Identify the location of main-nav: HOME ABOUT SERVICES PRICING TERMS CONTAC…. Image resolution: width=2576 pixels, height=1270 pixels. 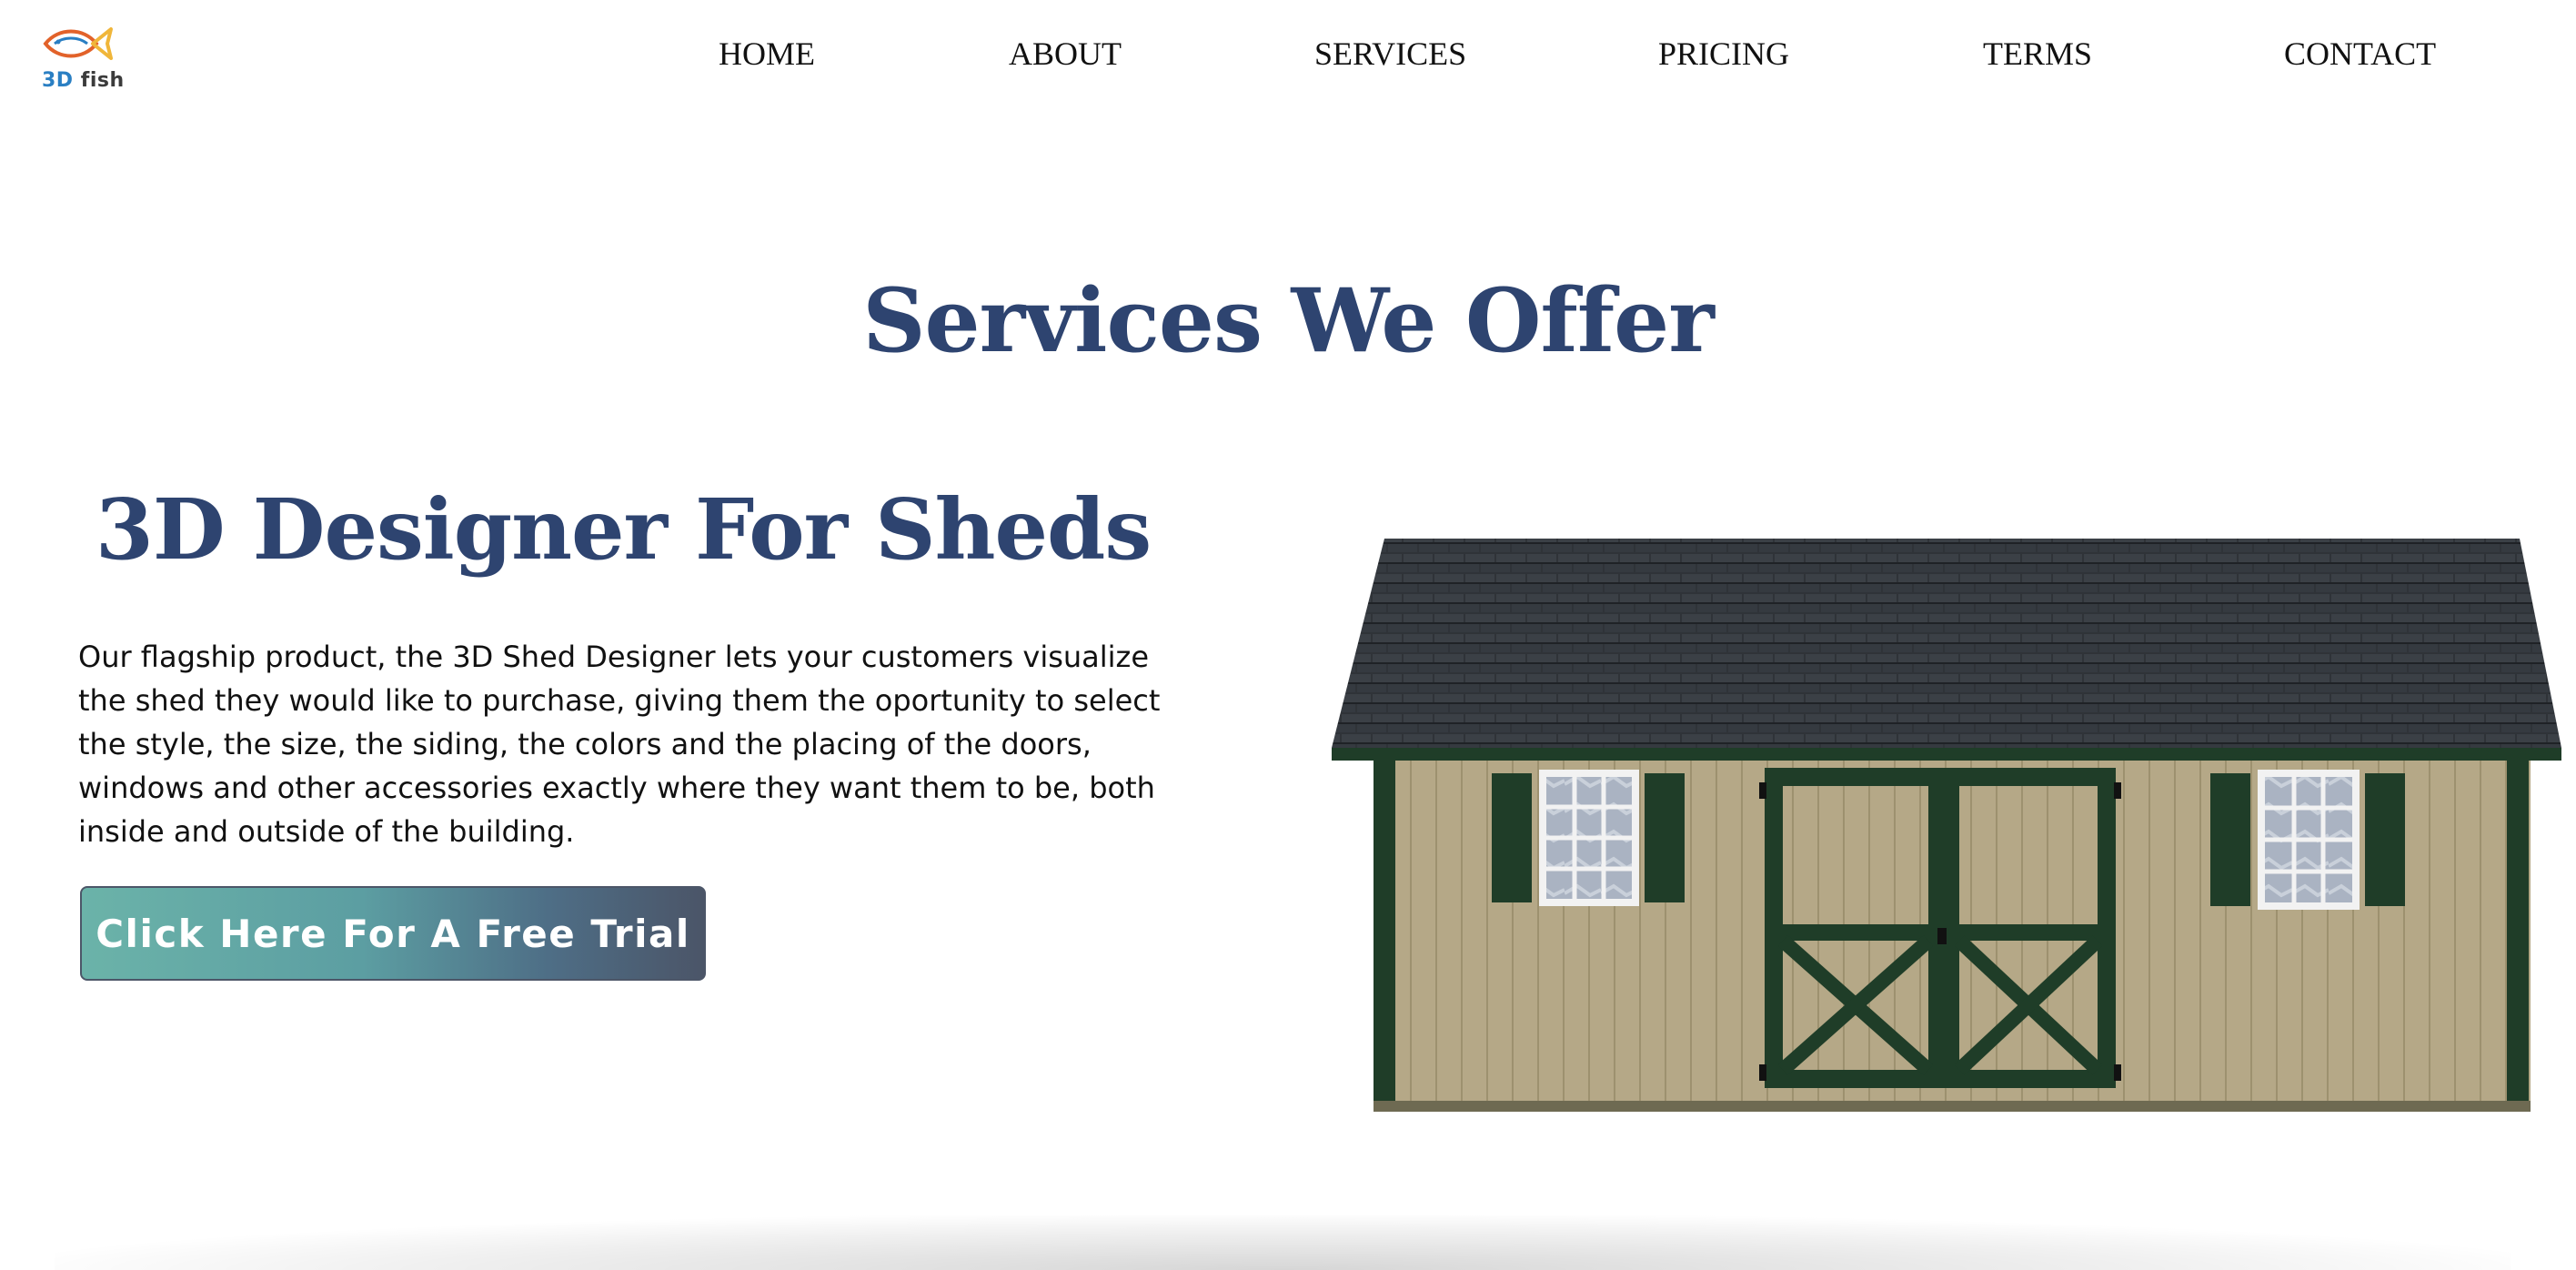
(1288, 57).